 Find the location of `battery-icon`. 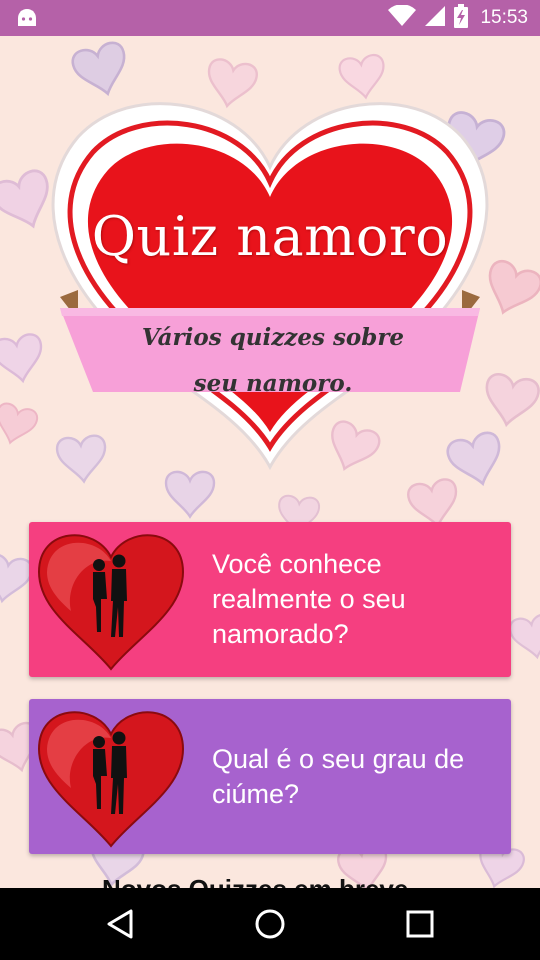

battery-icon is located at coordinates (461, 18).